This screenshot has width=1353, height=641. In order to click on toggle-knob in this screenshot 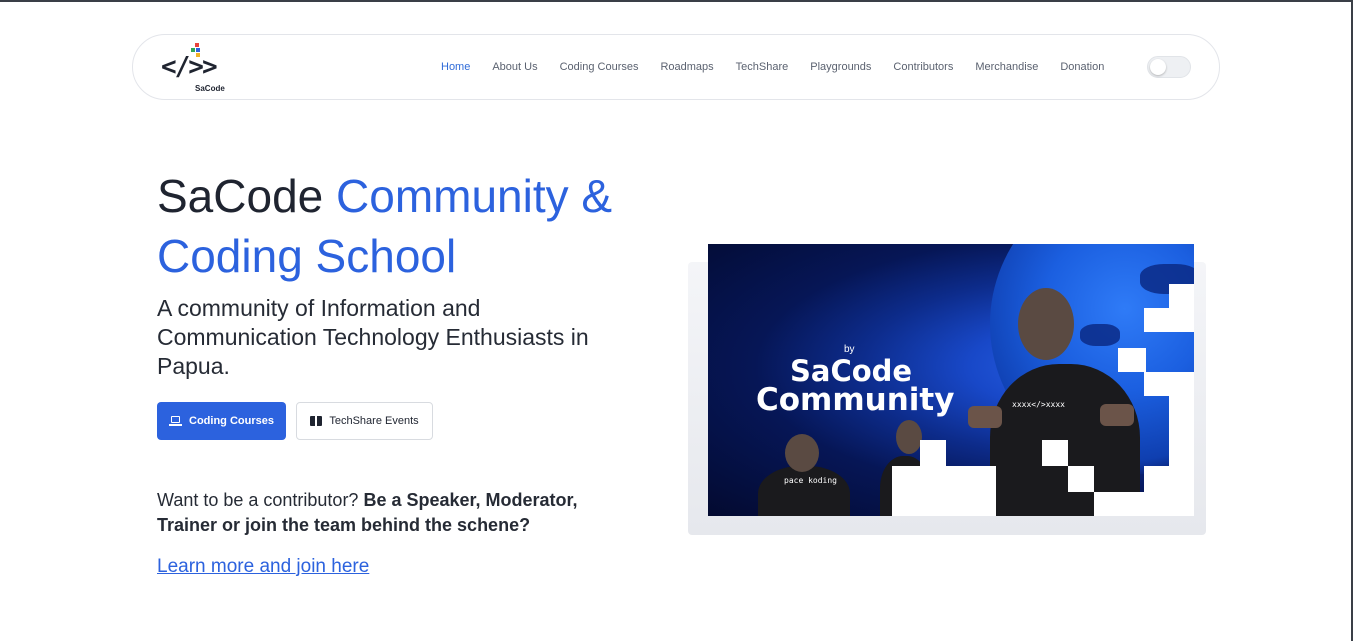, I will do `click(1158, 67)`.